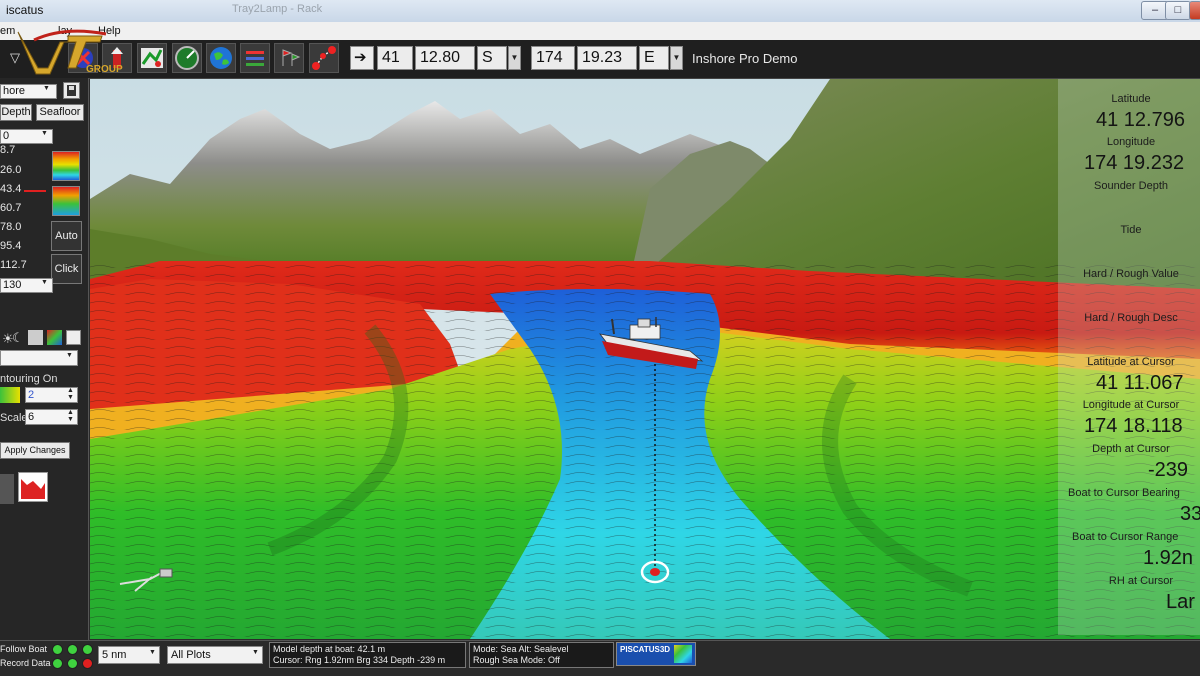  What do you see at coordinates (255, 58) in the screenshot?
I see `layers-icon` at bounding box center [255, 58].